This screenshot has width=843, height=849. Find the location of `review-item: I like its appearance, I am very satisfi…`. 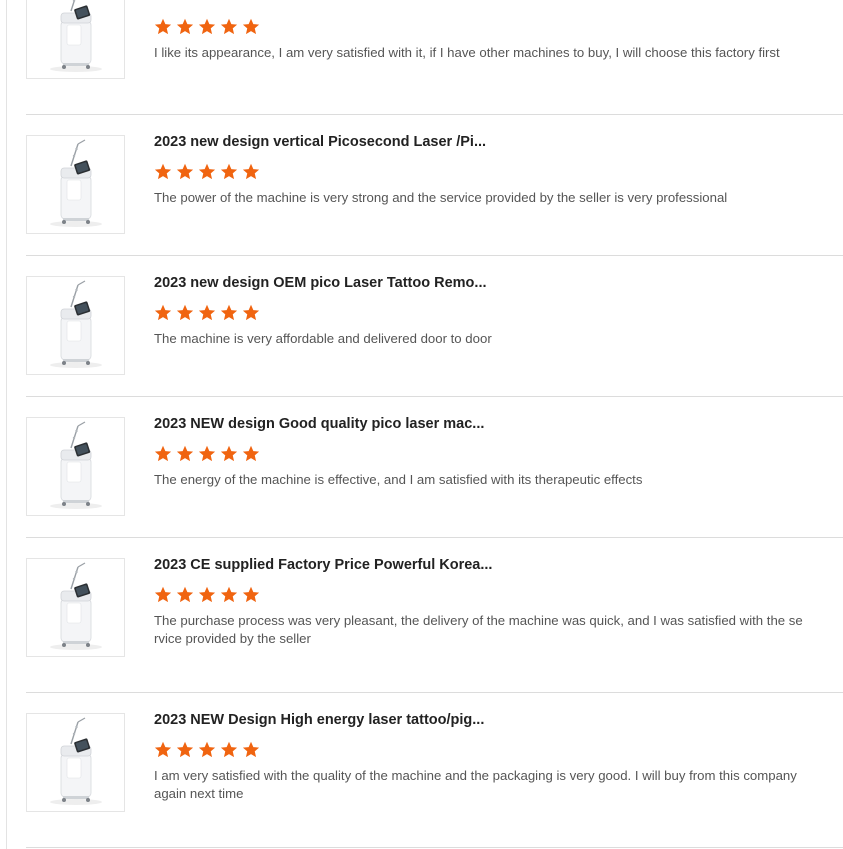

review-item: I like its appearance, I am very satisfi… is located at coordinates (434, 57).